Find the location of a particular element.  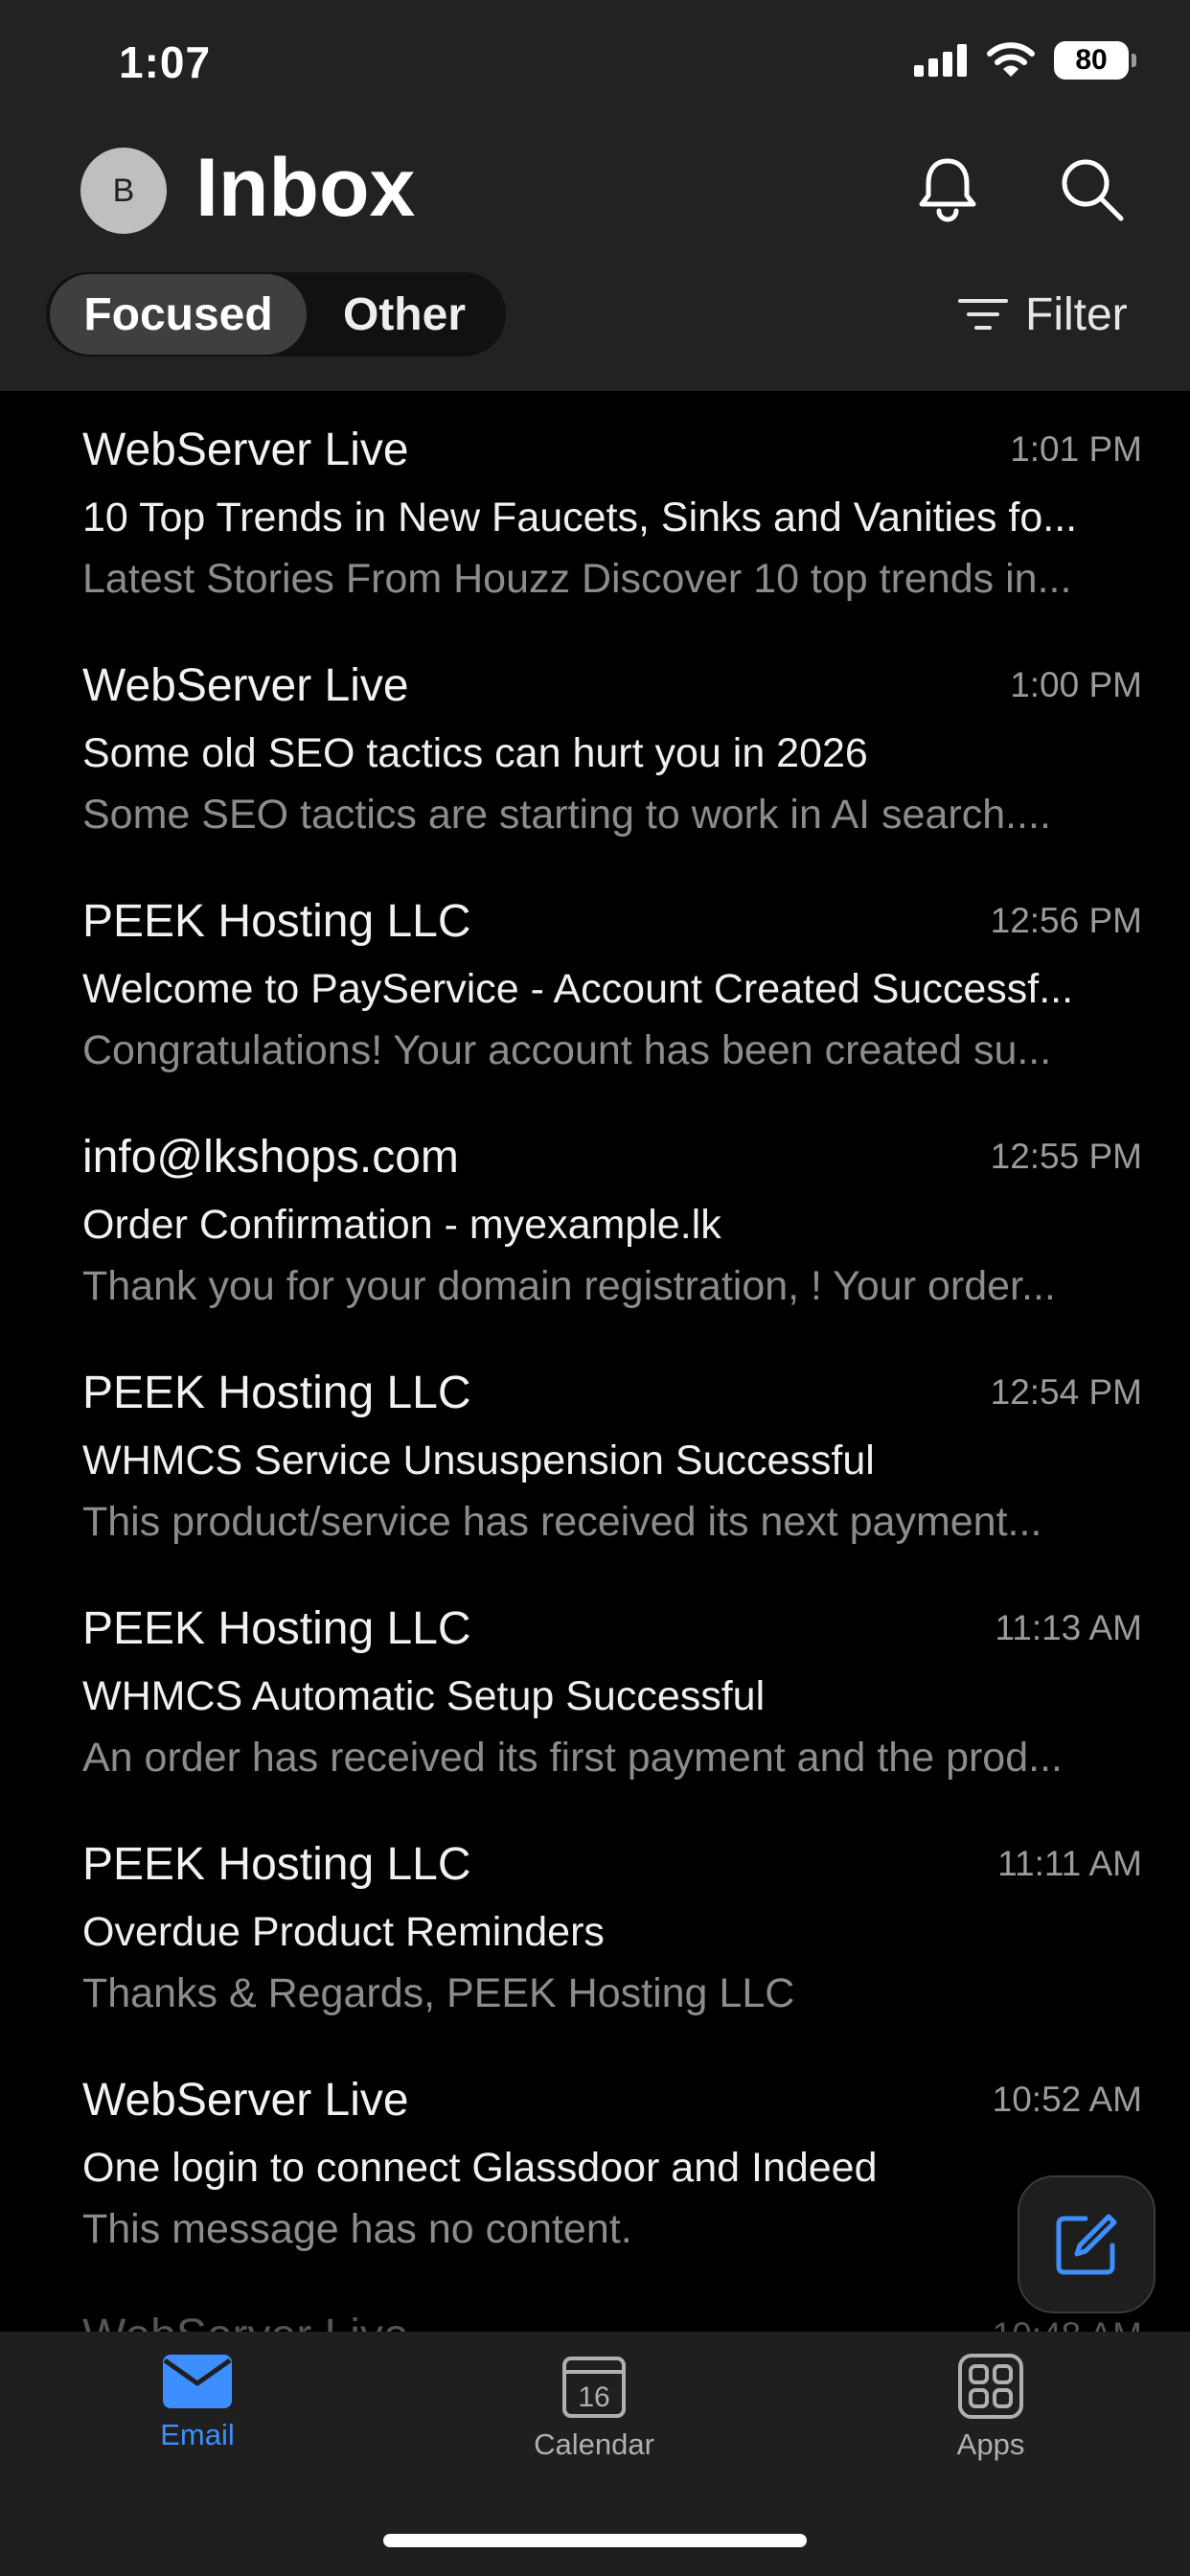

page-title: Inbox is located at coordinates (305, 188).